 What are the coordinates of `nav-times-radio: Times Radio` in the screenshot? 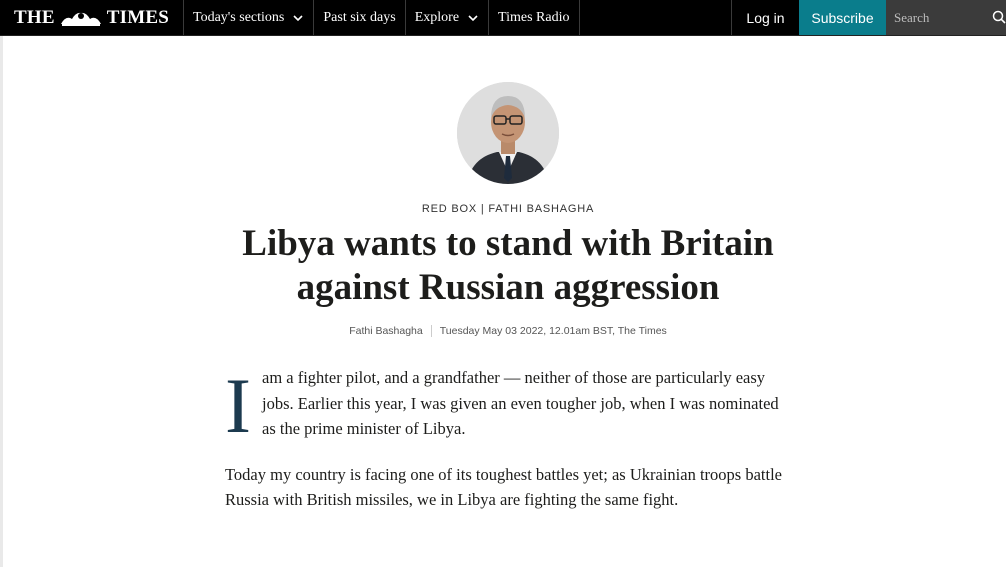 It's located at (534, 17).